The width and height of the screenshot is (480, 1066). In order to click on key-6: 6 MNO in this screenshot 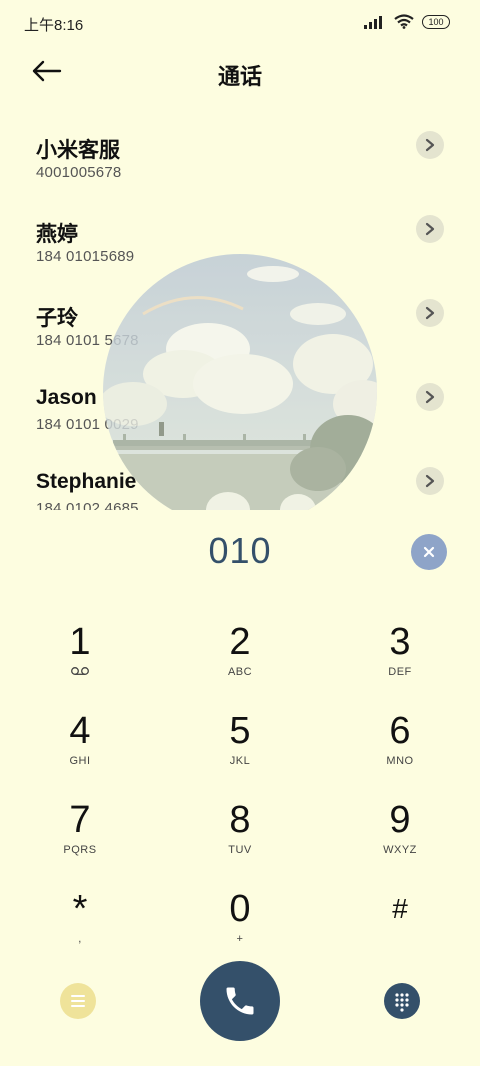, I will do `click(400, 749)`.